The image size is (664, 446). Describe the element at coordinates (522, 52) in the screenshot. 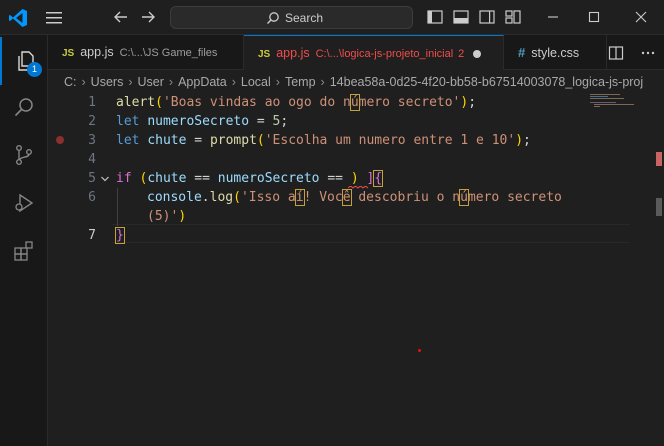

I see `css-file-icon: #` at that location.